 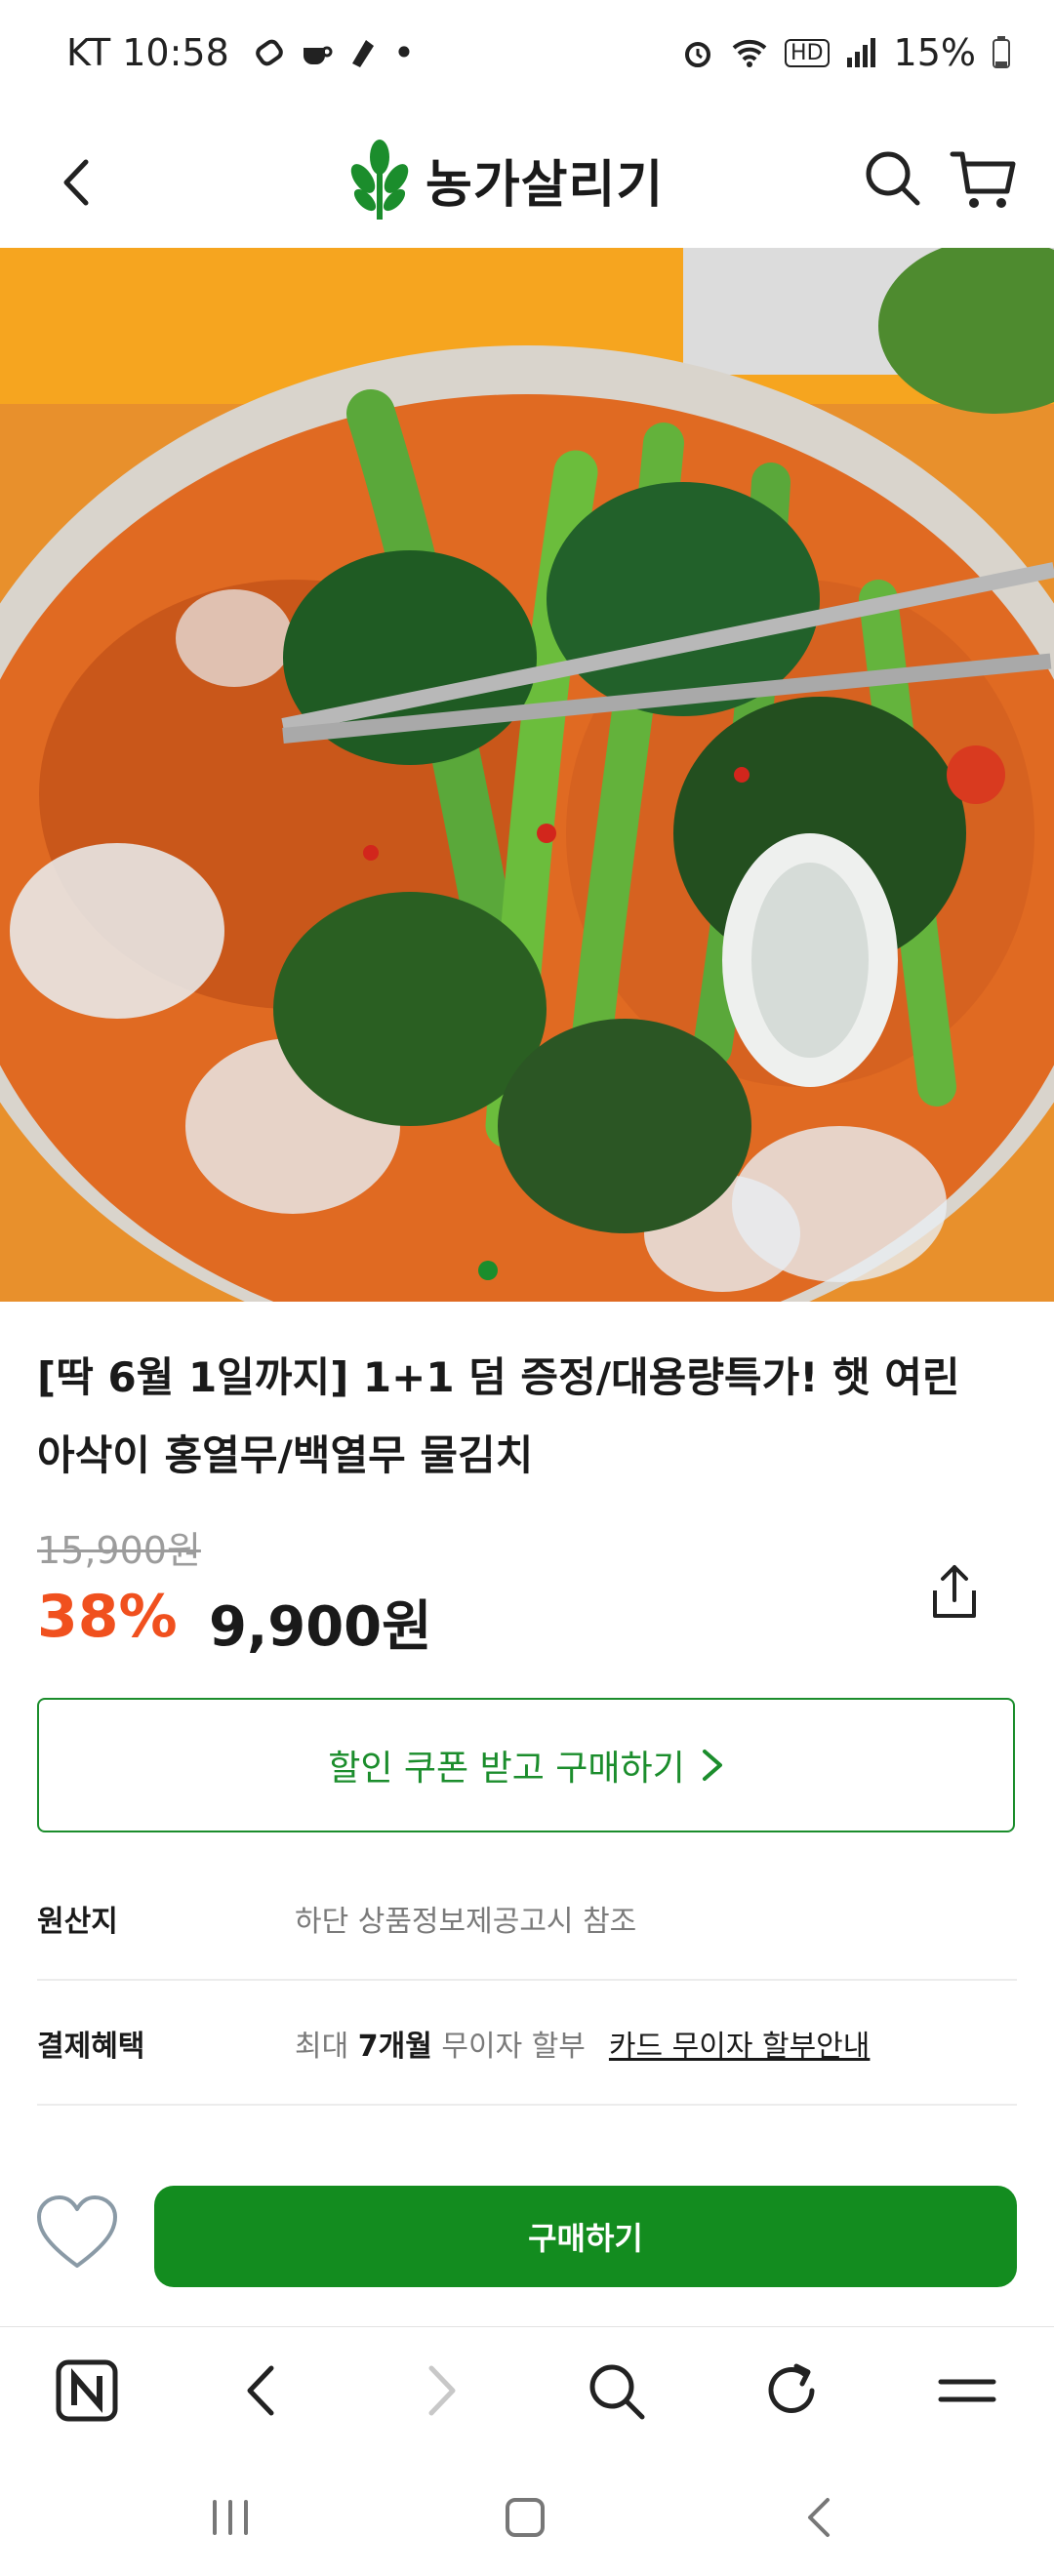 What do you see at coordinates (380, 180) in the screenshot?
I see `leaf-logo-icon` at bounding box center [380, 180].